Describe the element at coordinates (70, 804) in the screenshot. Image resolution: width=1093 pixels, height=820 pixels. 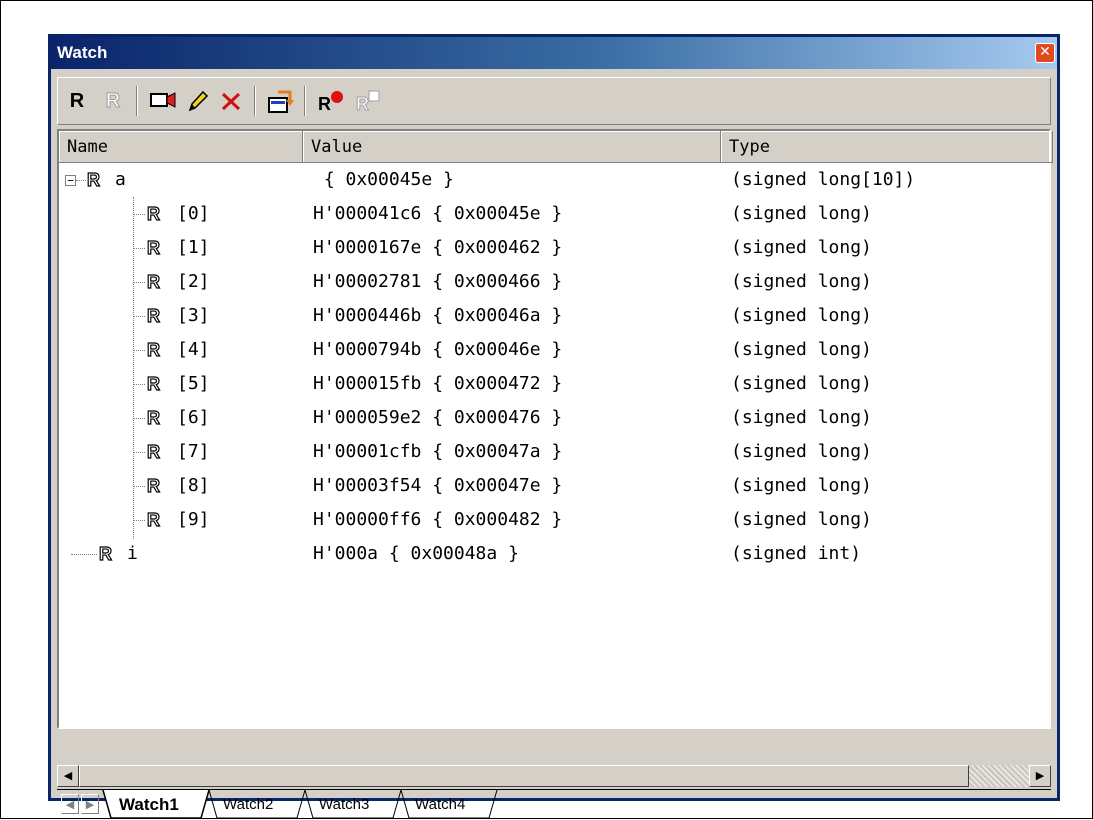
I see `tab-scroll-left-icon: ◀` at that location.